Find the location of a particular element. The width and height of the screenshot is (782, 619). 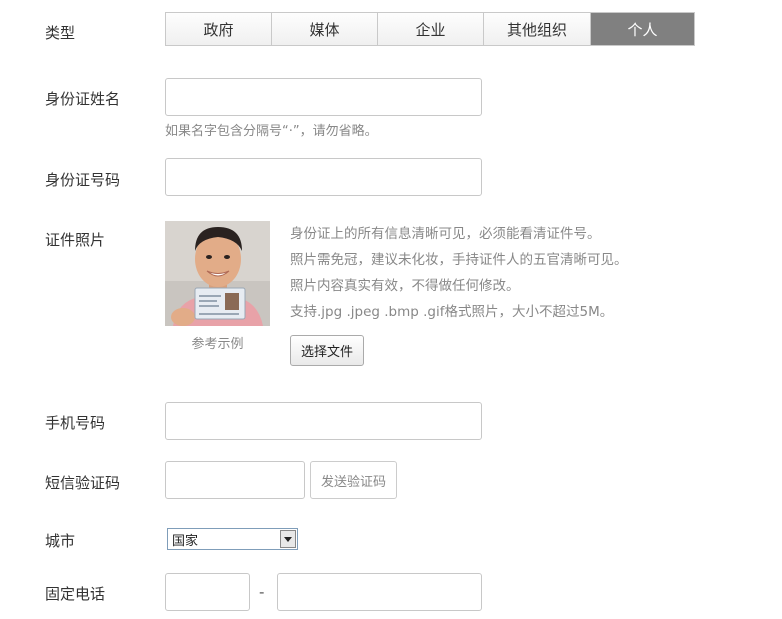

city-label: 城市 is located at coordinates (60, 541).